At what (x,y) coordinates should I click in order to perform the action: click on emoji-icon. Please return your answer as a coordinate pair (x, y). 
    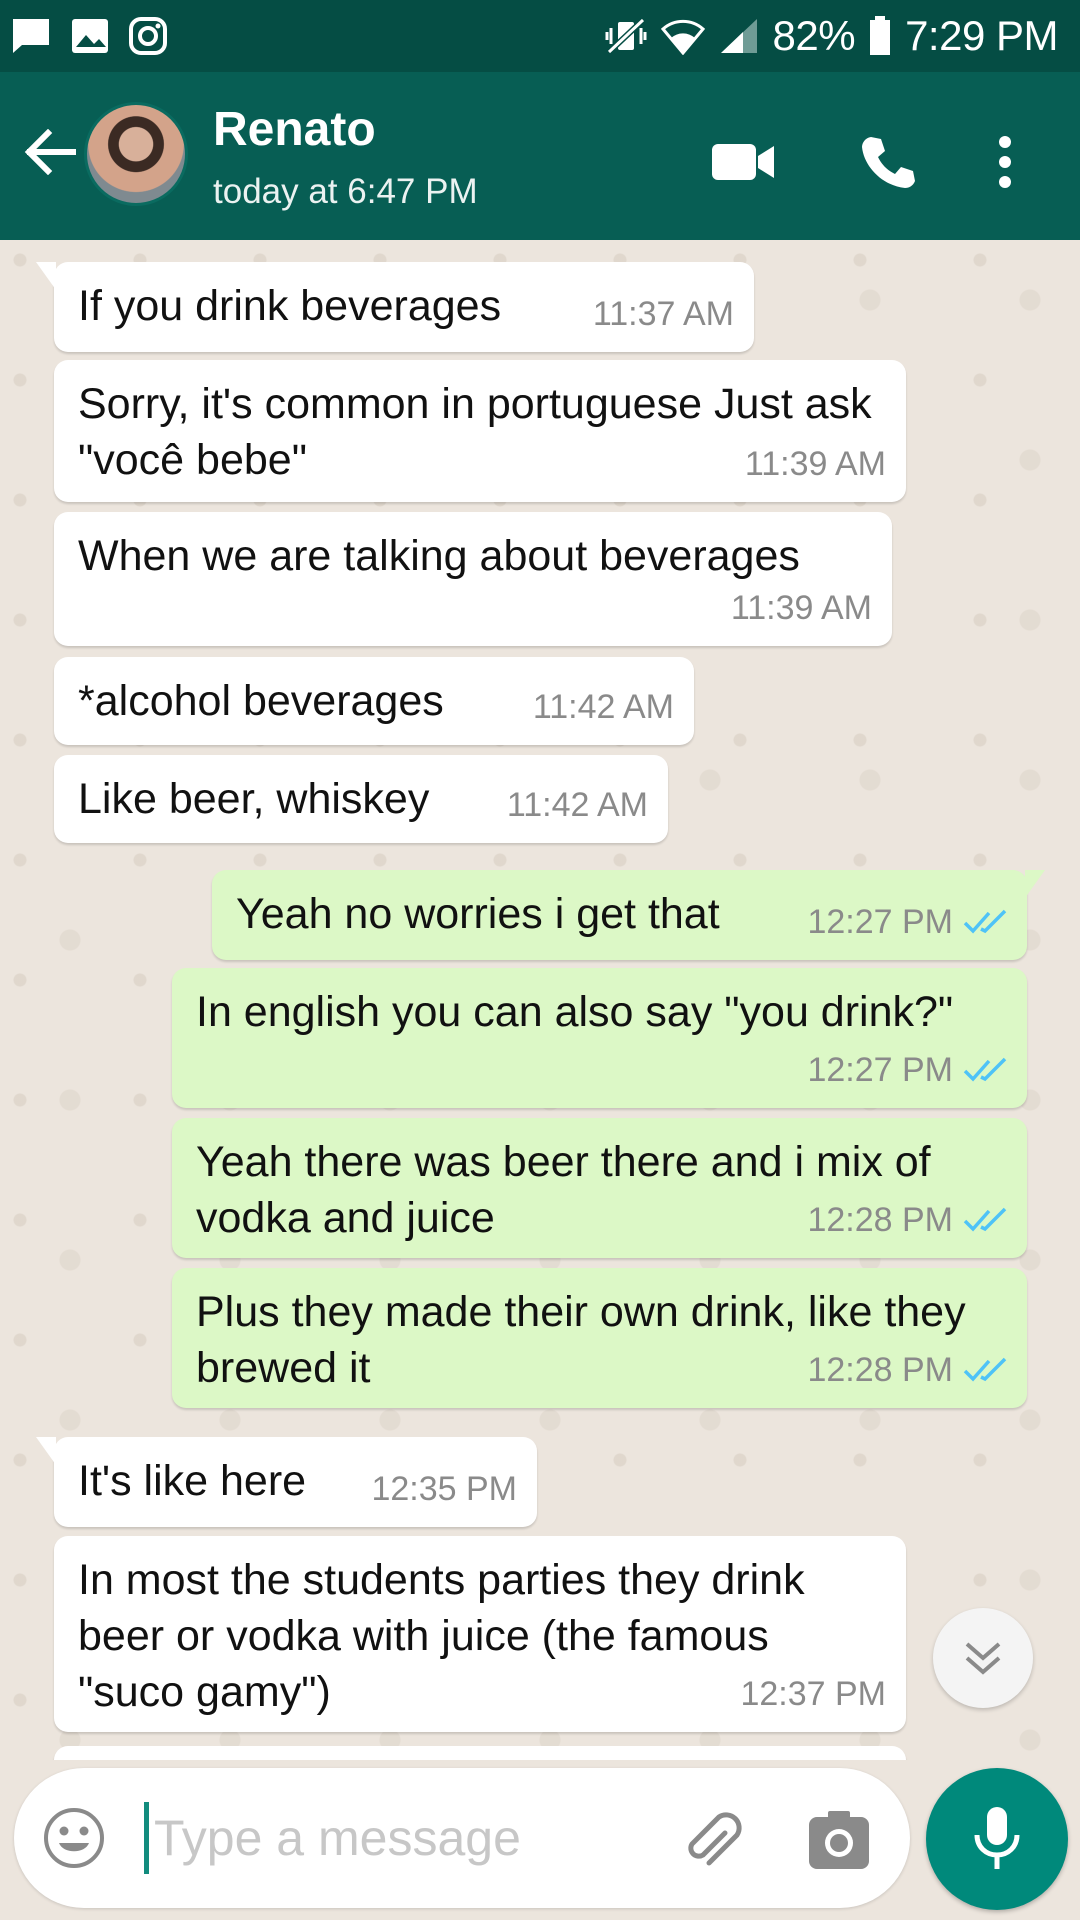
    Looking at the image, I should click on (74, 1838).